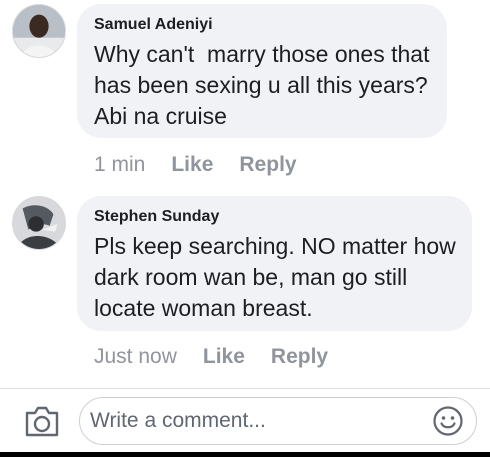  What do you see at coordinates (275, 217) in the screenshot?
I see `comment-author: Stephen Sunday` at bounding box center [275, 217].